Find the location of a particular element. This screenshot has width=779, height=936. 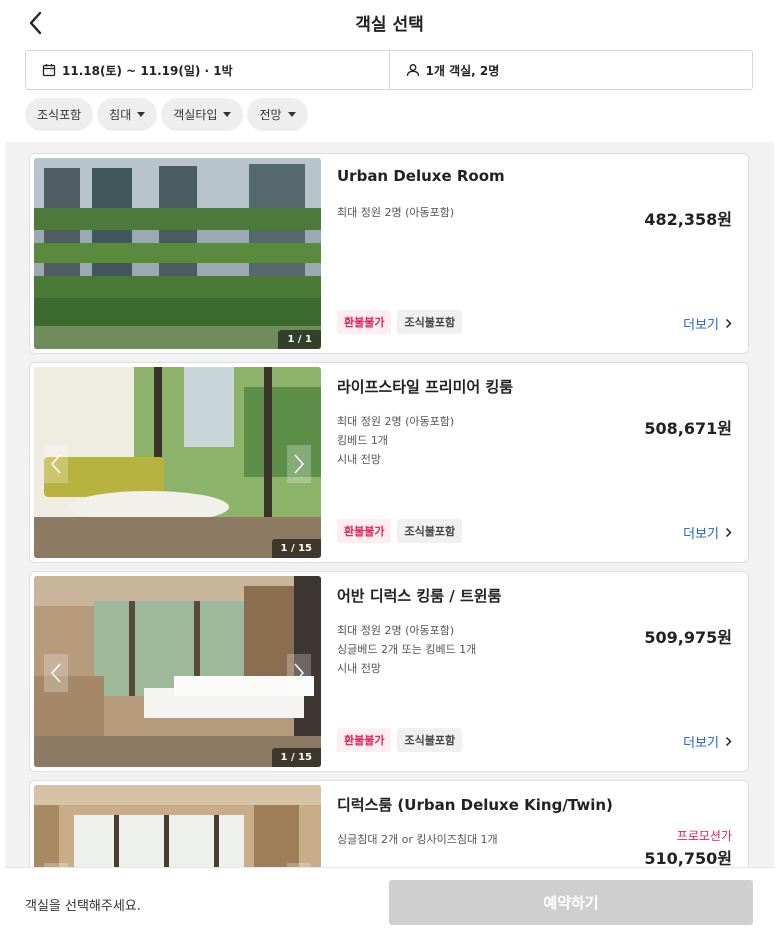

search-summary: 11.18(토) ~ 11.19(일) · 1박 1개 객실, 2명 is located at coordinates (389, 70).